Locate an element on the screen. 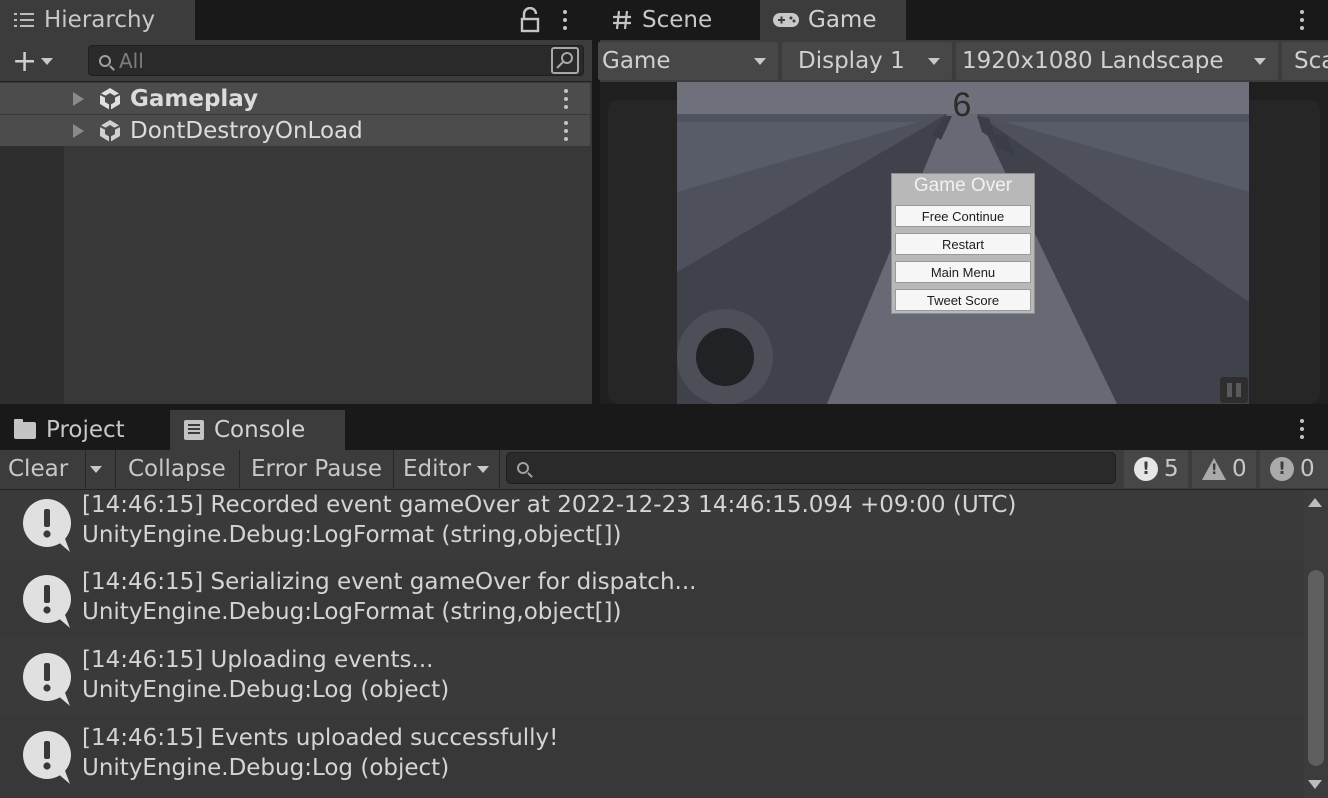 Image resolution: width=1328 pixels, height=798 pixels. scale-slider: Sca is located at coordinates (1305, 61).